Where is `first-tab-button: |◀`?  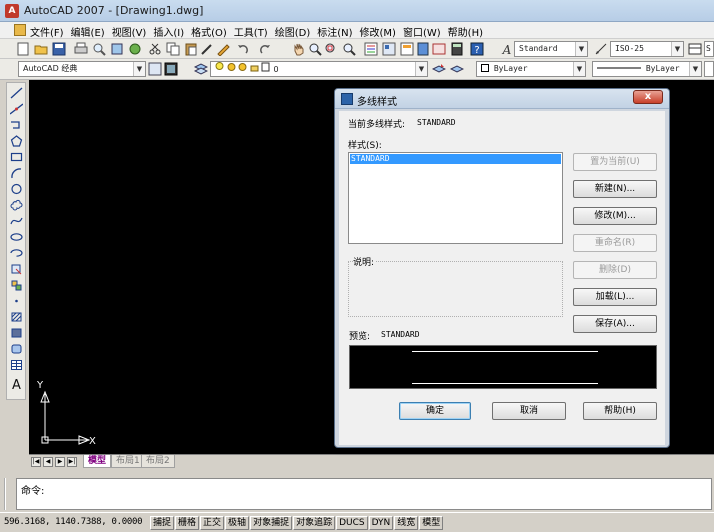
first-tab-button: |◀ is located at coordinates (36, 462).